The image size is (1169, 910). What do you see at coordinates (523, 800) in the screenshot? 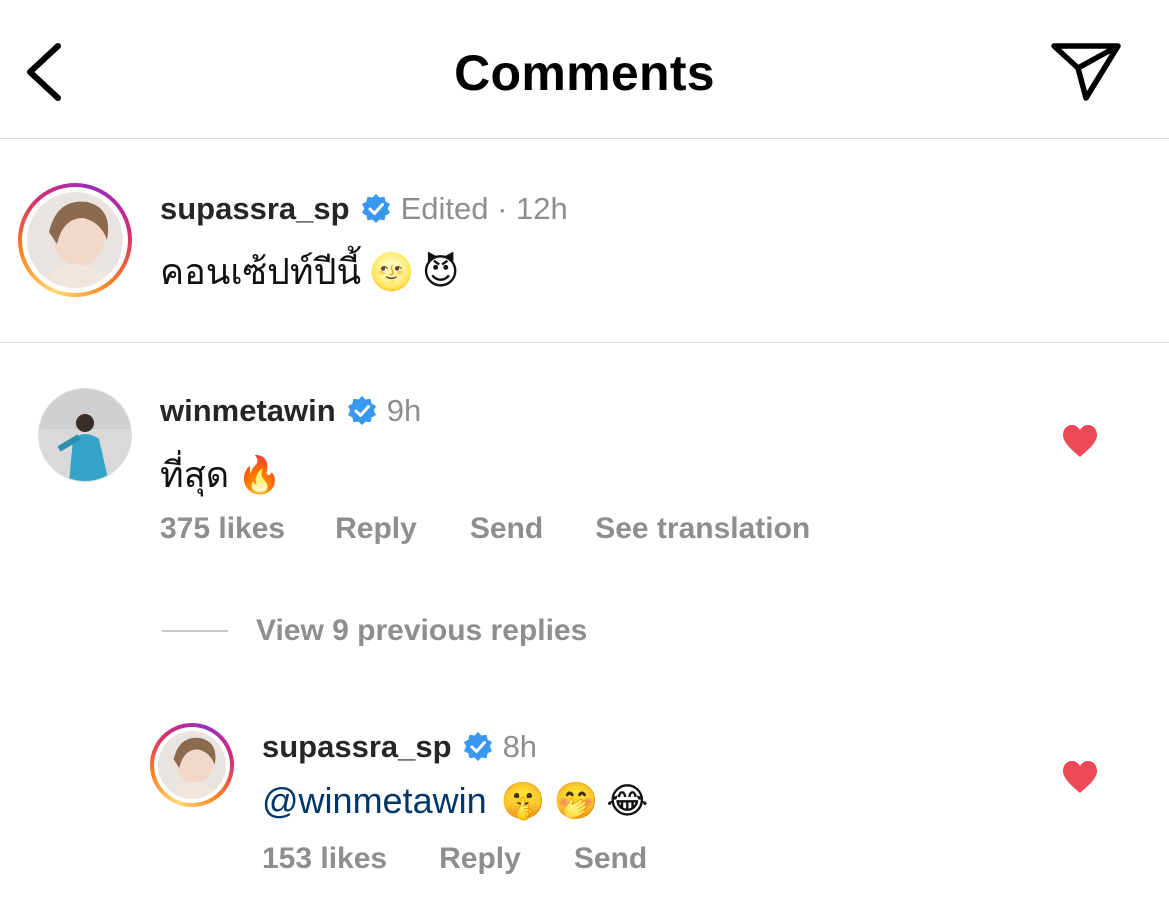
I see `shushing-face-emoji: 🤫` at bounding box center [523, 800].